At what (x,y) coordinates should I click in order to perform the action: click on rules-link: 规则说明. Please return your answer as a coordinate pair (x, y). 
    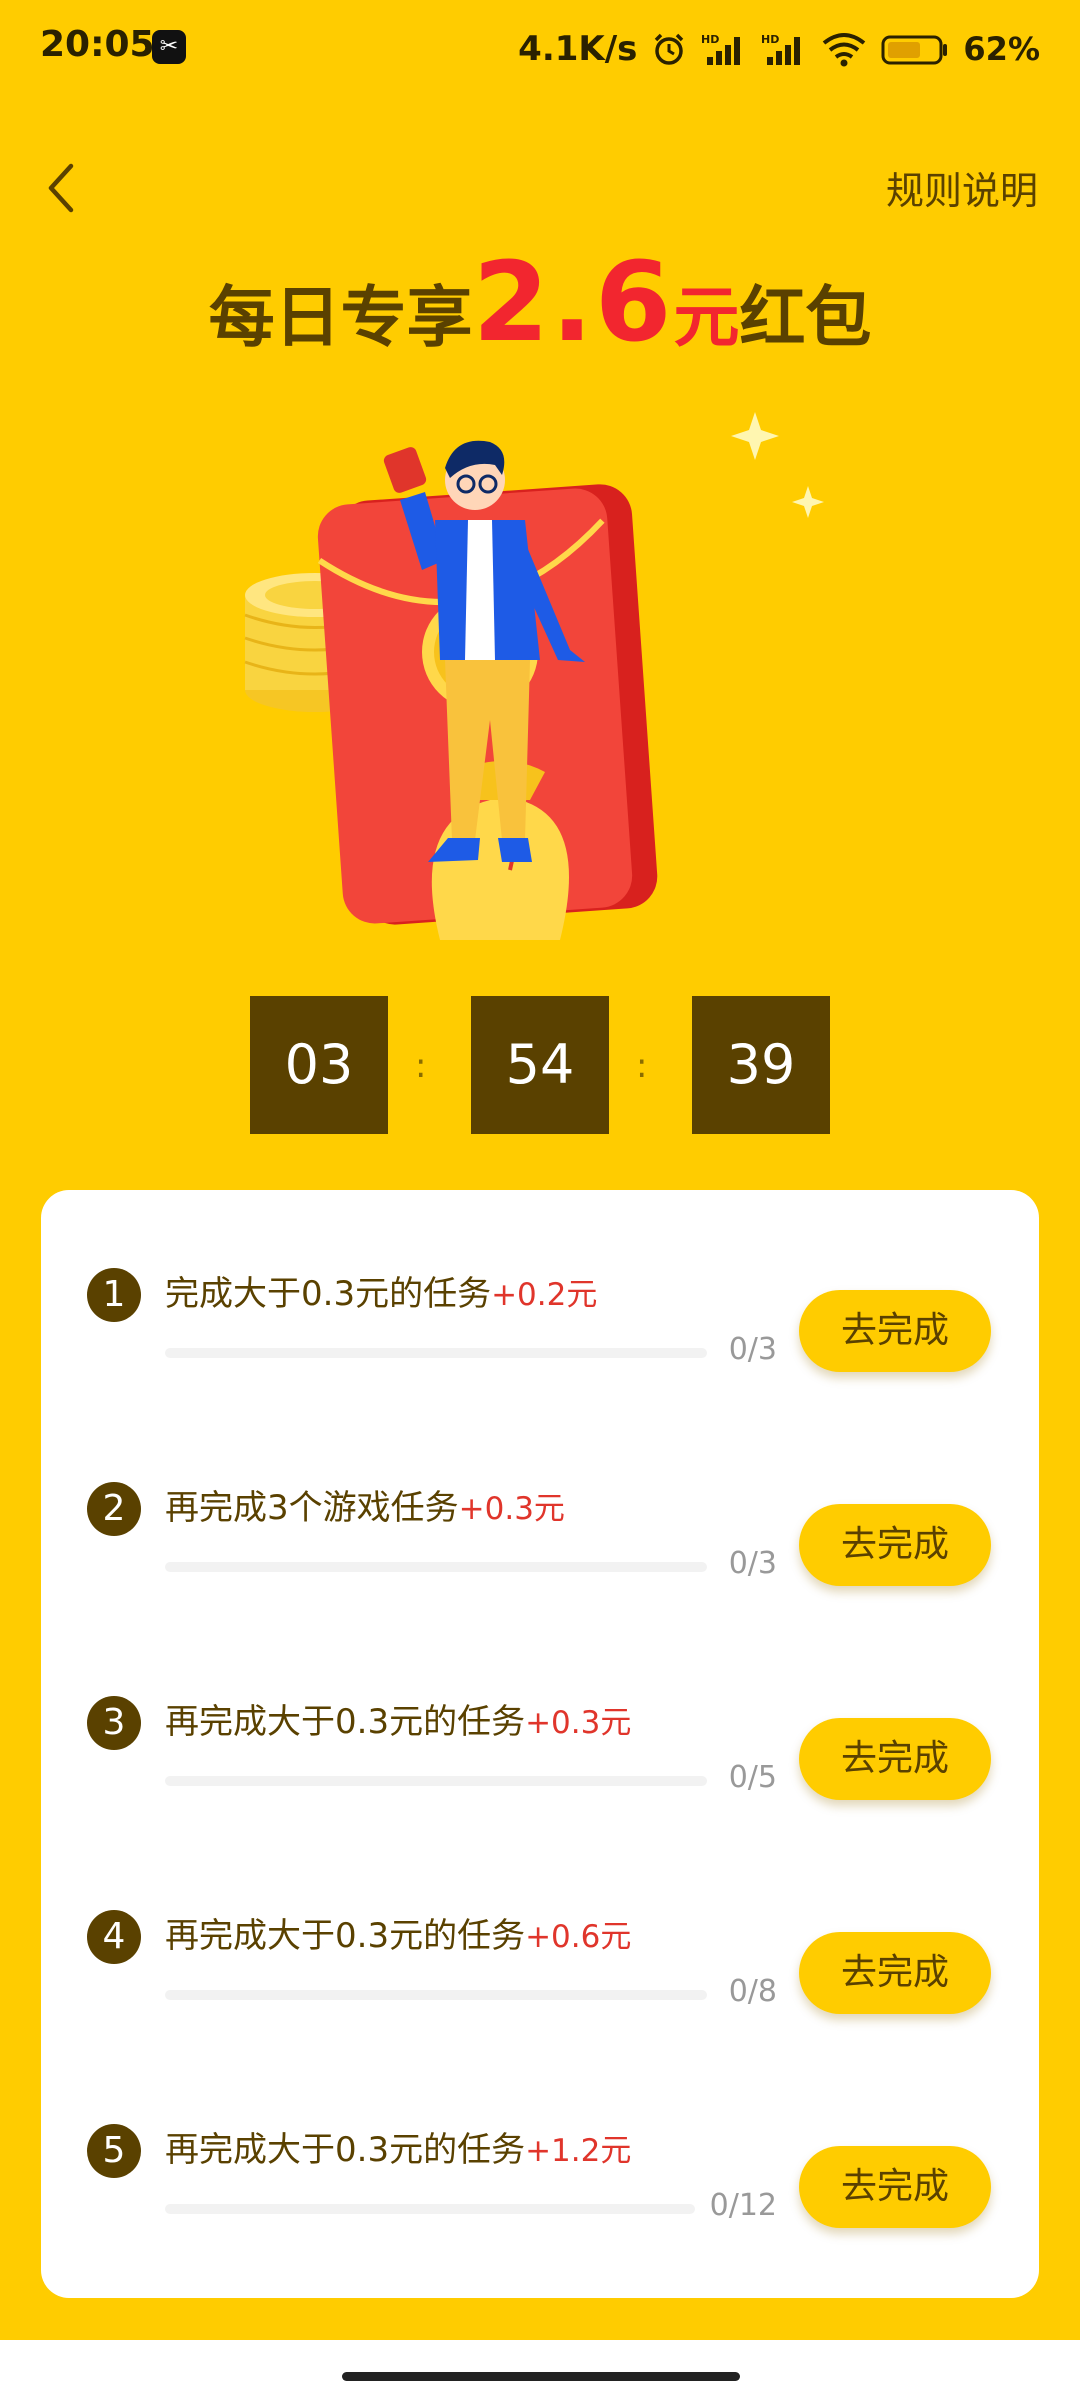
    Looking at the image, I should click on (962, 187).